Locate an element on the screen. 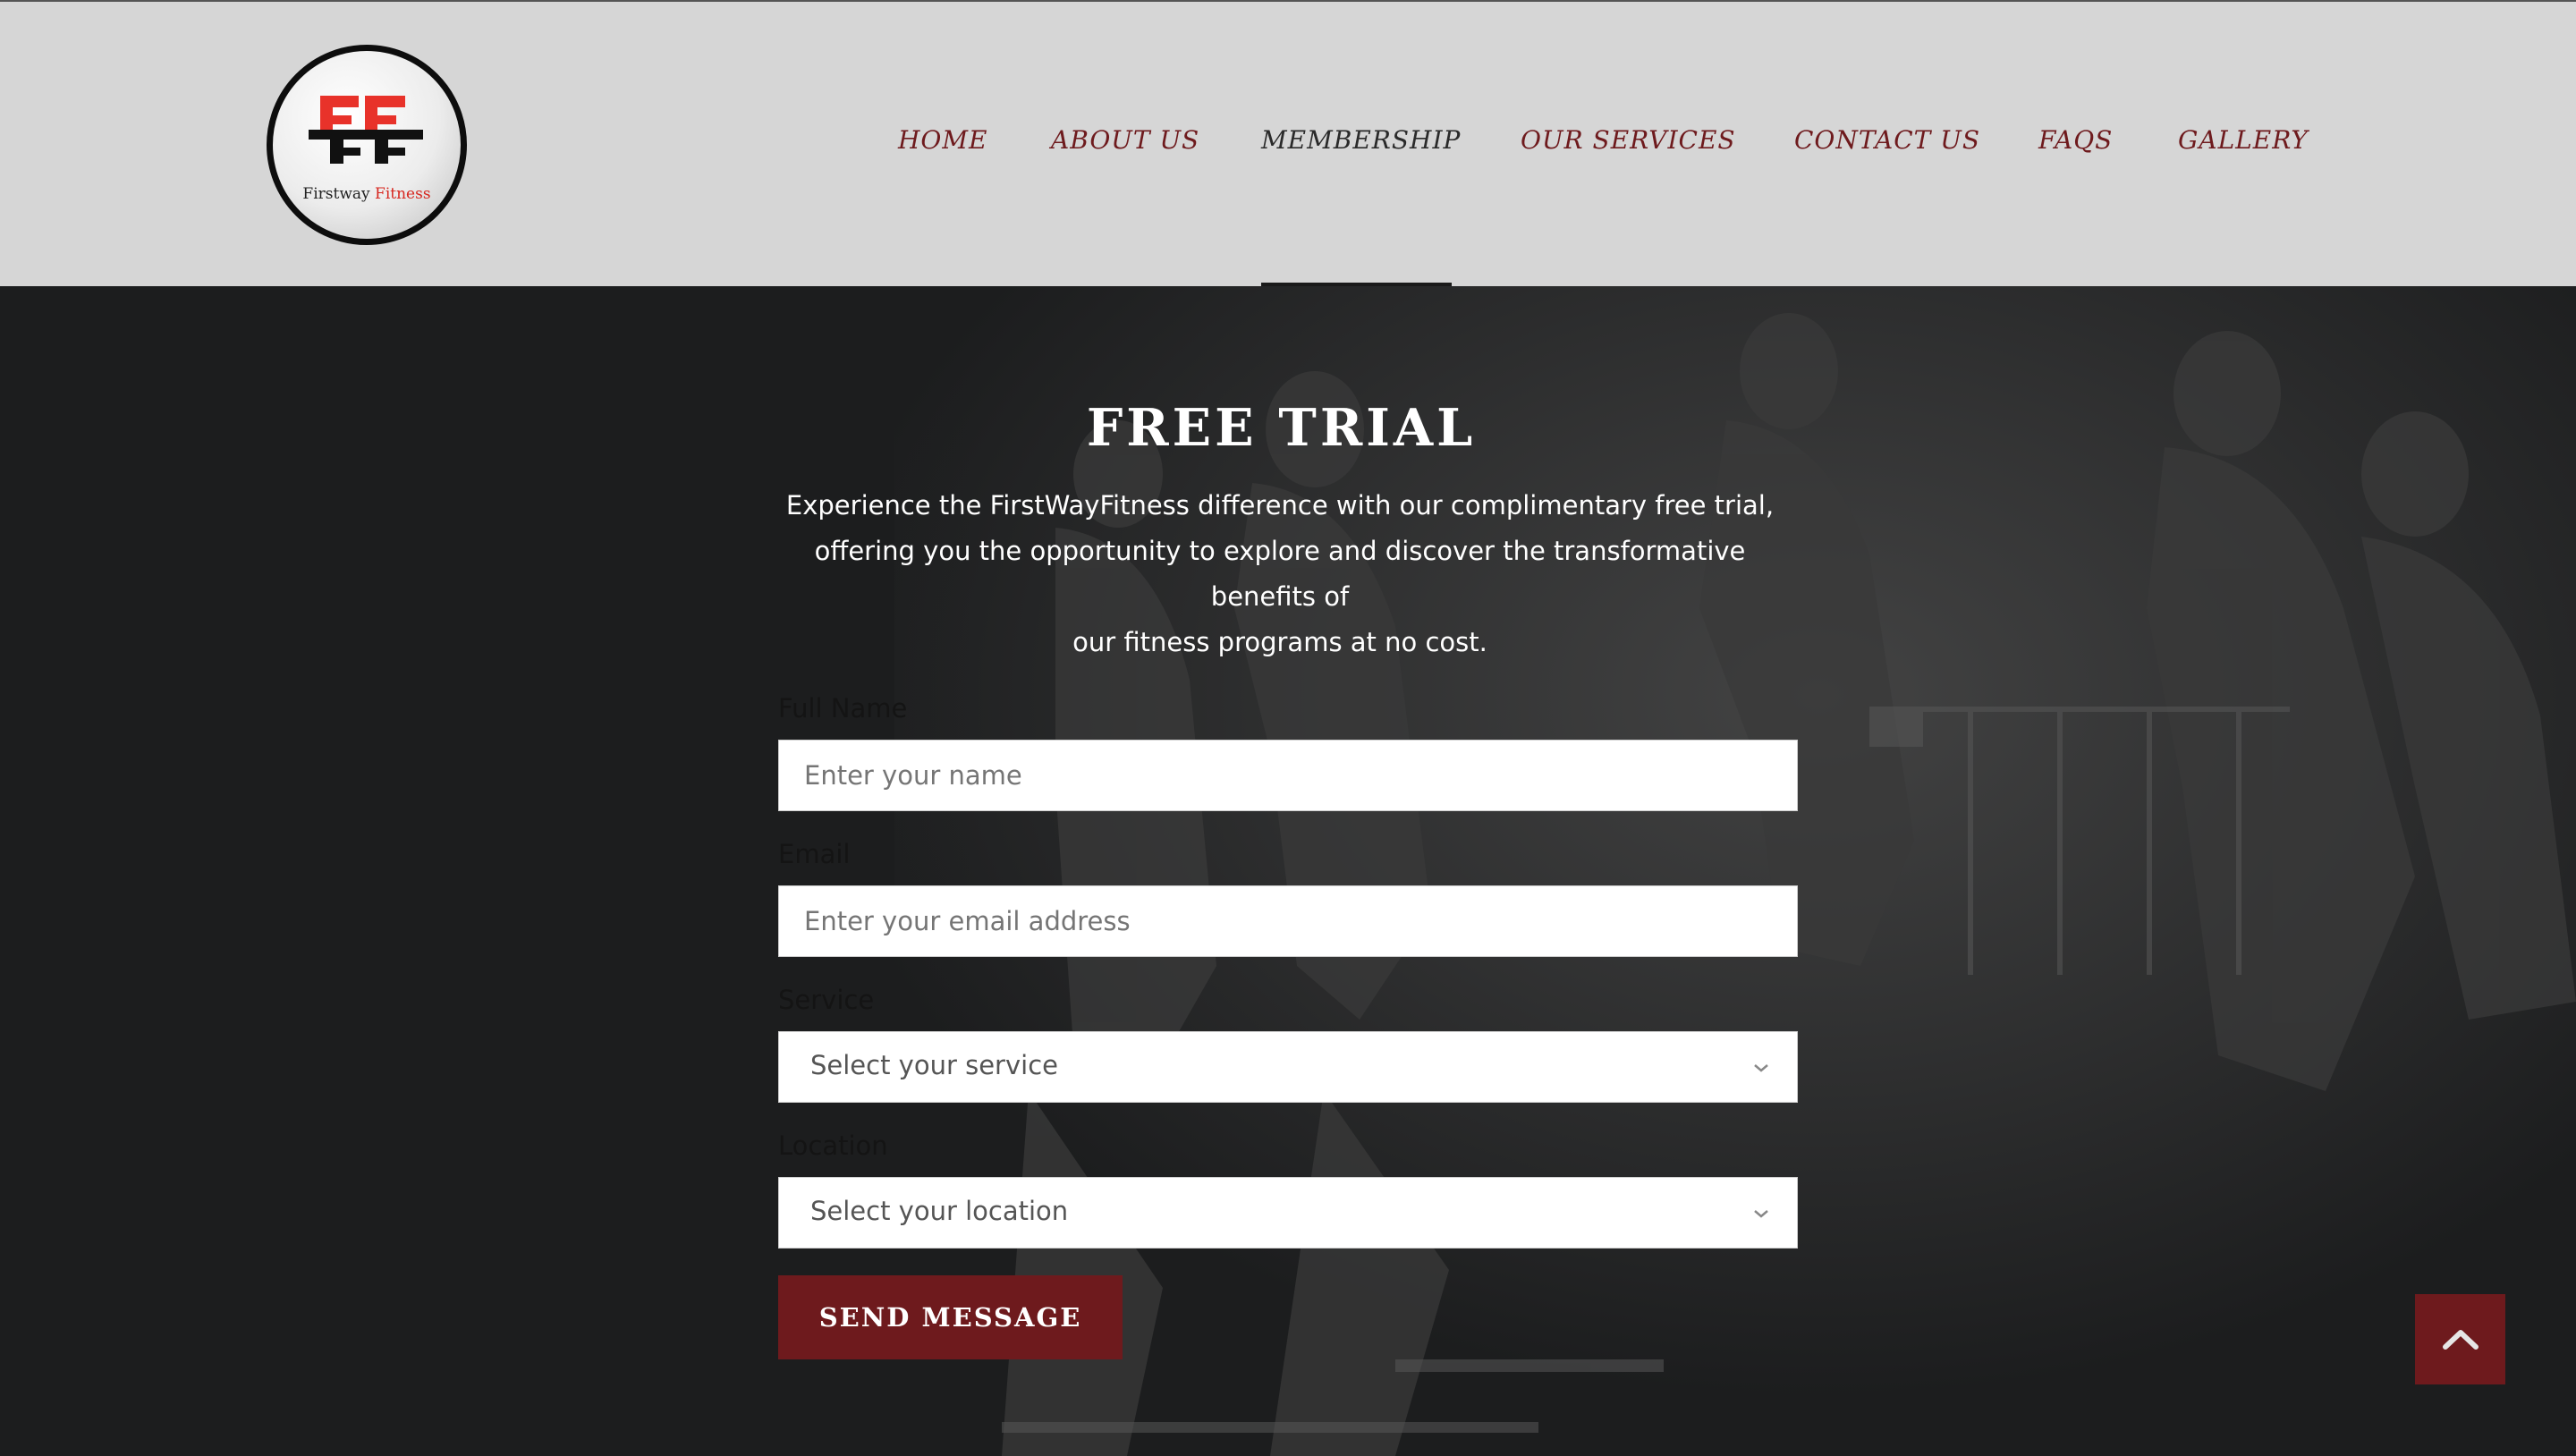 This screenshot has width=2576, height=1456. send-message-button: SEND MESSAGE is located at coordinates (950, 1317).